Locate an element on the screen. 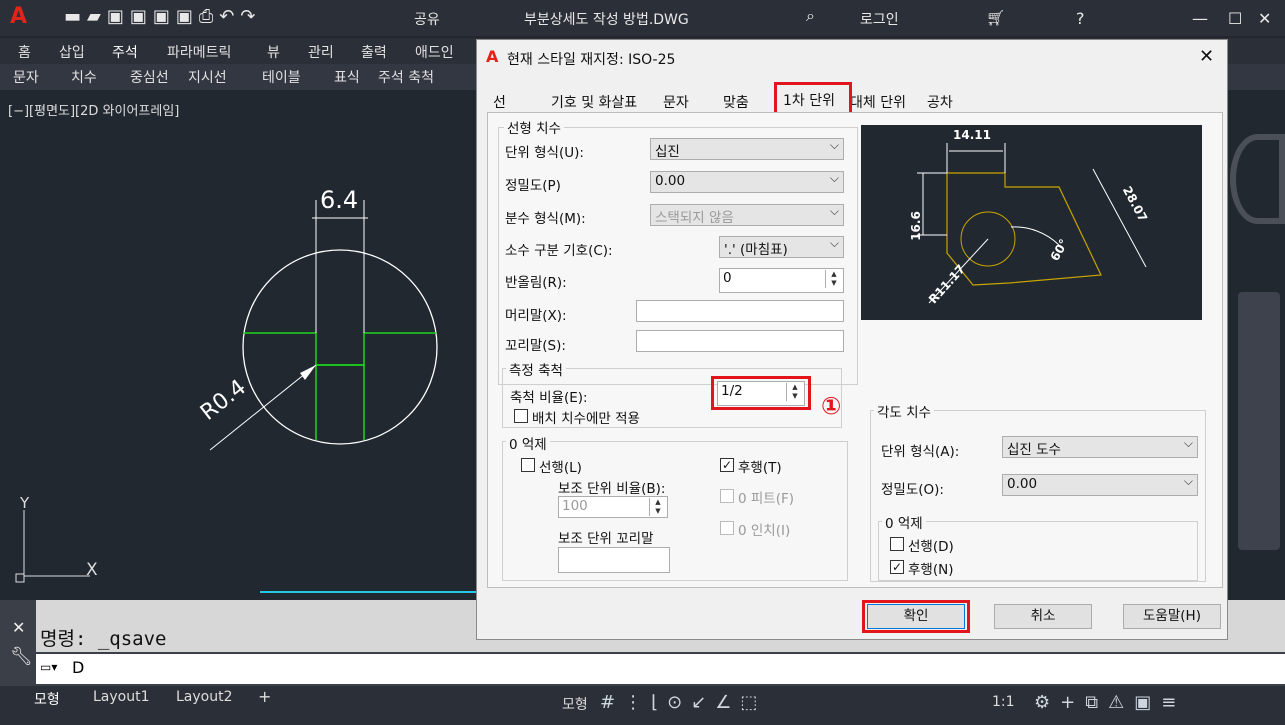 The image size is (1285, 725). layout-only-label: 배치 치수에만 적용 is located at coordinates (586, 419).